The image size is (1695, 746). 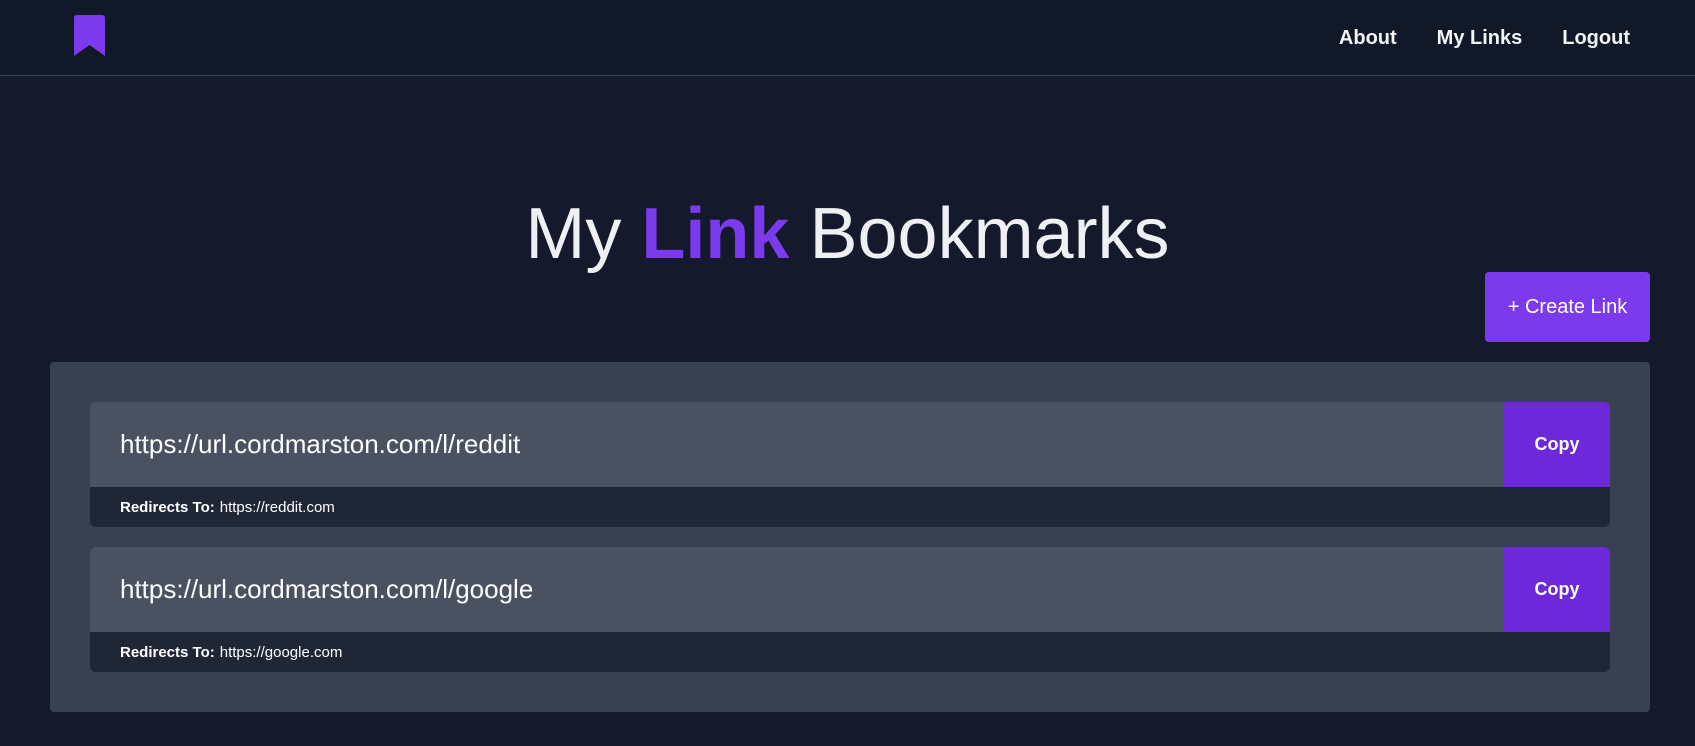 What do you see at coordinates (320, 444) in the screenshot?
I see `short-url: https://url.cordmarston.com/l/reddit` at bounding box center [320, 444].